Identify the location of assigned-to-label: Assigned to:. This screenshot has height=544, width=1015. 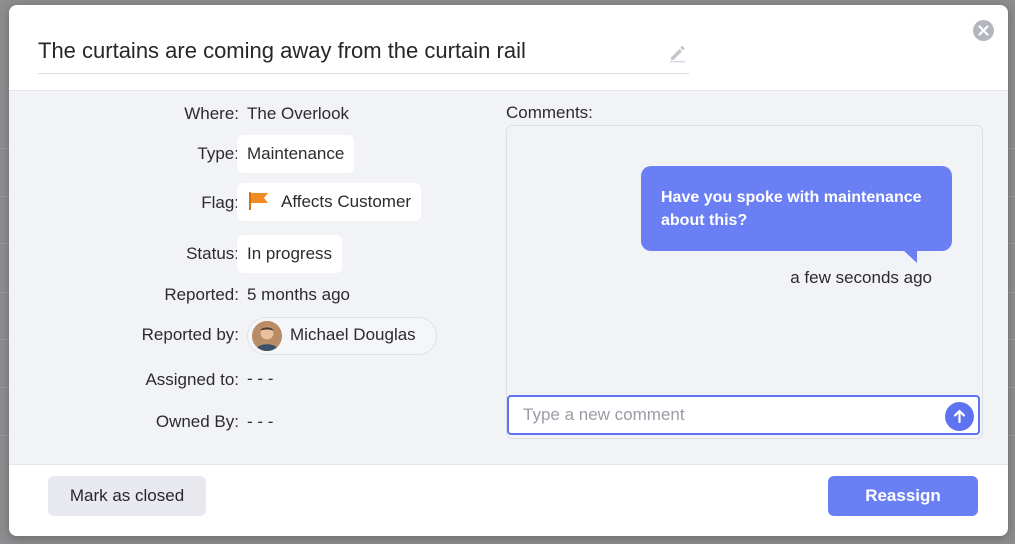
(192, 379).